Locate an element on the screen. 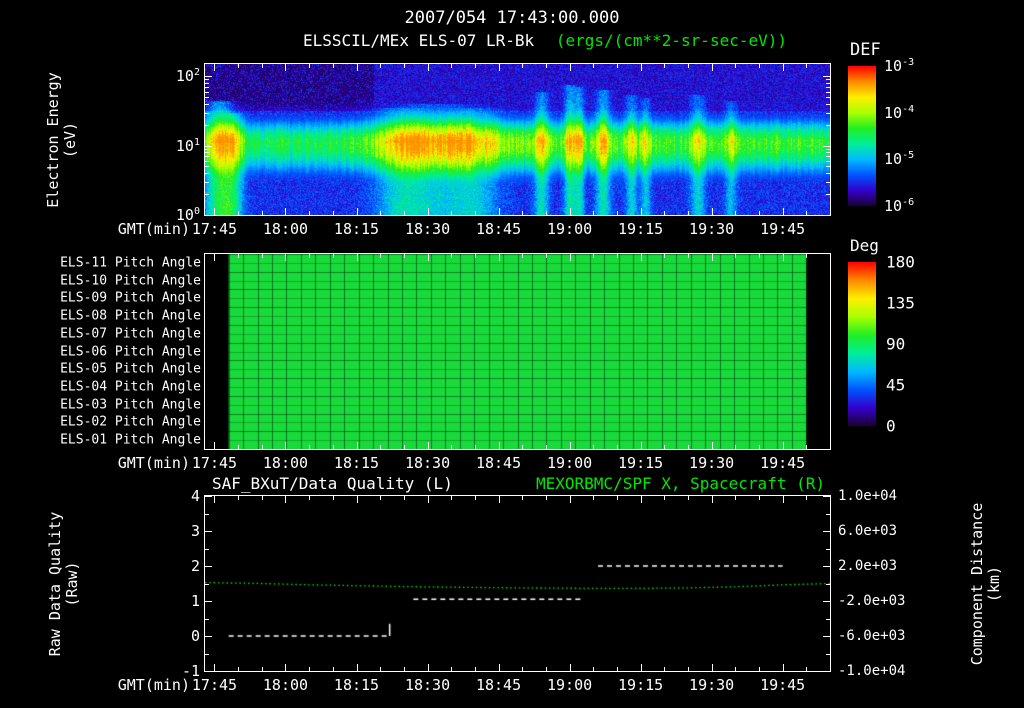 The height and width of the screenshot is (708, 1024). x-tick-label: 18:00 is located at coordinates (285, 463).